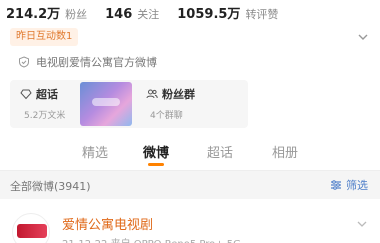 The width and height of the screenshot is (380, 243). I want to click on post-meta: 21-12-22 来自 OPPO Reno5 Pro+ 5G, so click(151, 239).